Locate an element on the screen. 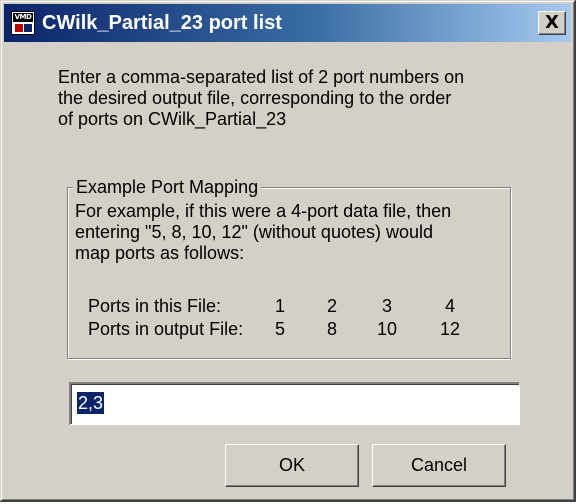  group-legend: Example Port Mapping is located at coordinates (167, 187).